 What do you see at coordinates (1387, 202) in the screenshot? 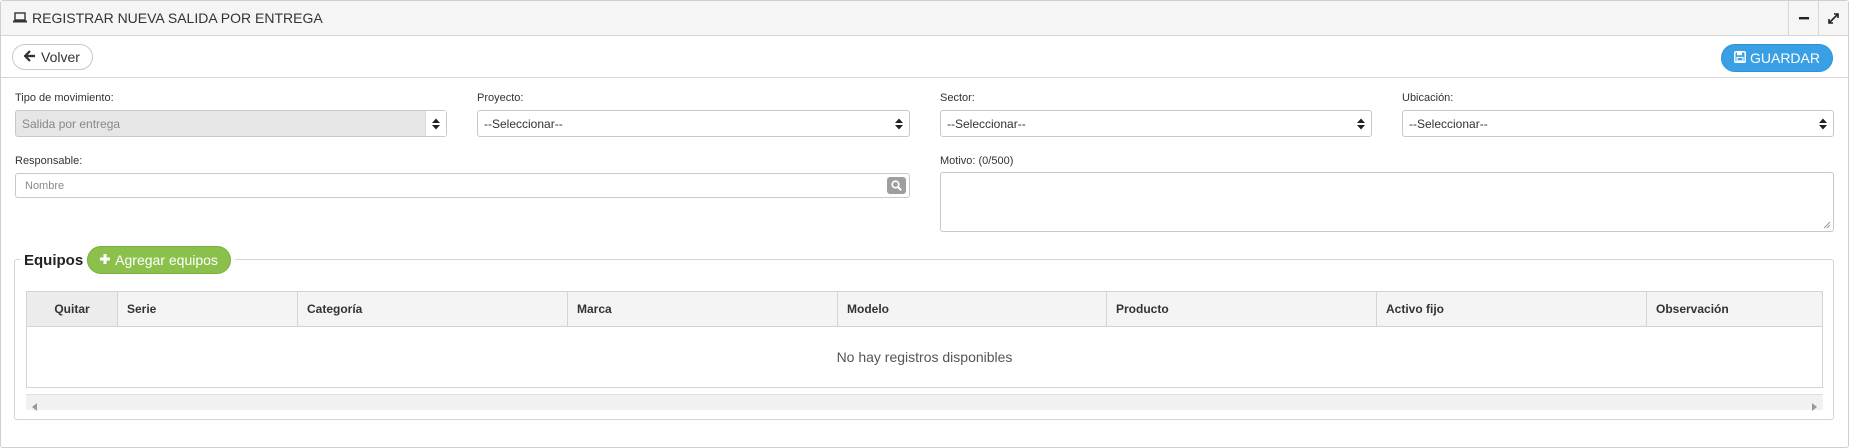
I see `motivo-textarea` at bounding box center [1387, 202].